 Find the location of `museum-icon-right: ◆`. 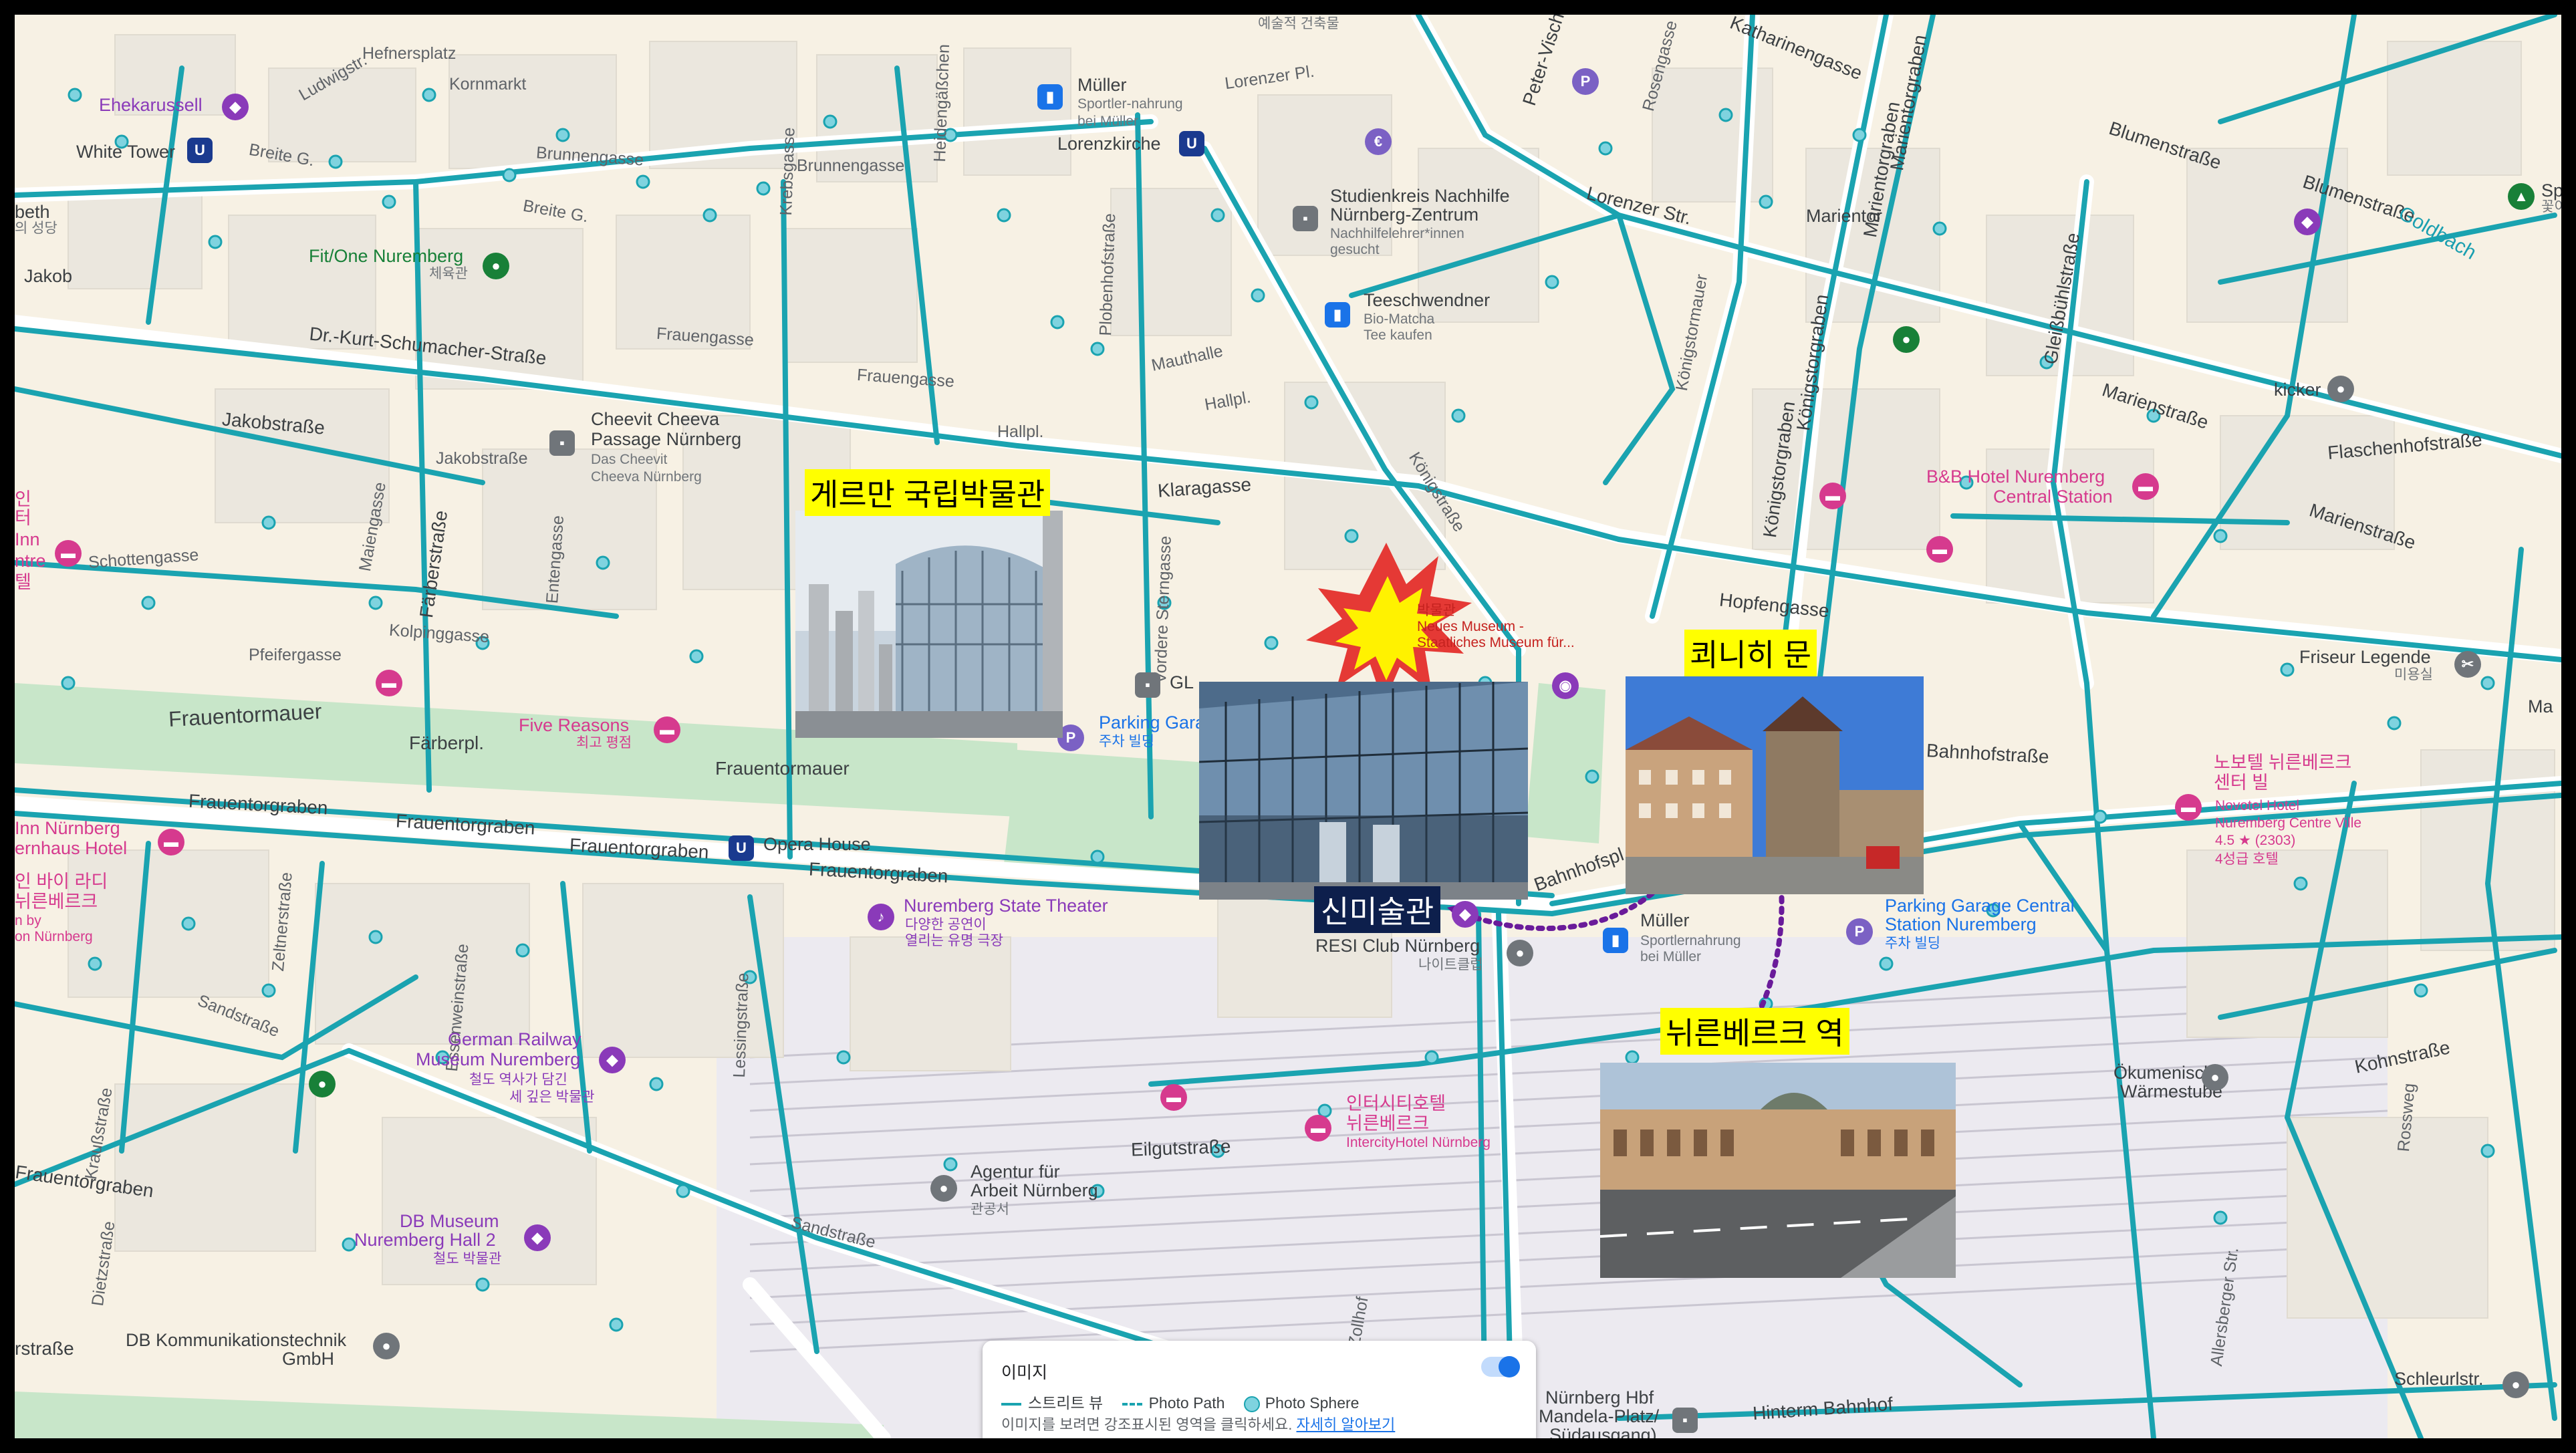

museum-icon-right: ◆ is located at coordinates (2307, 222).